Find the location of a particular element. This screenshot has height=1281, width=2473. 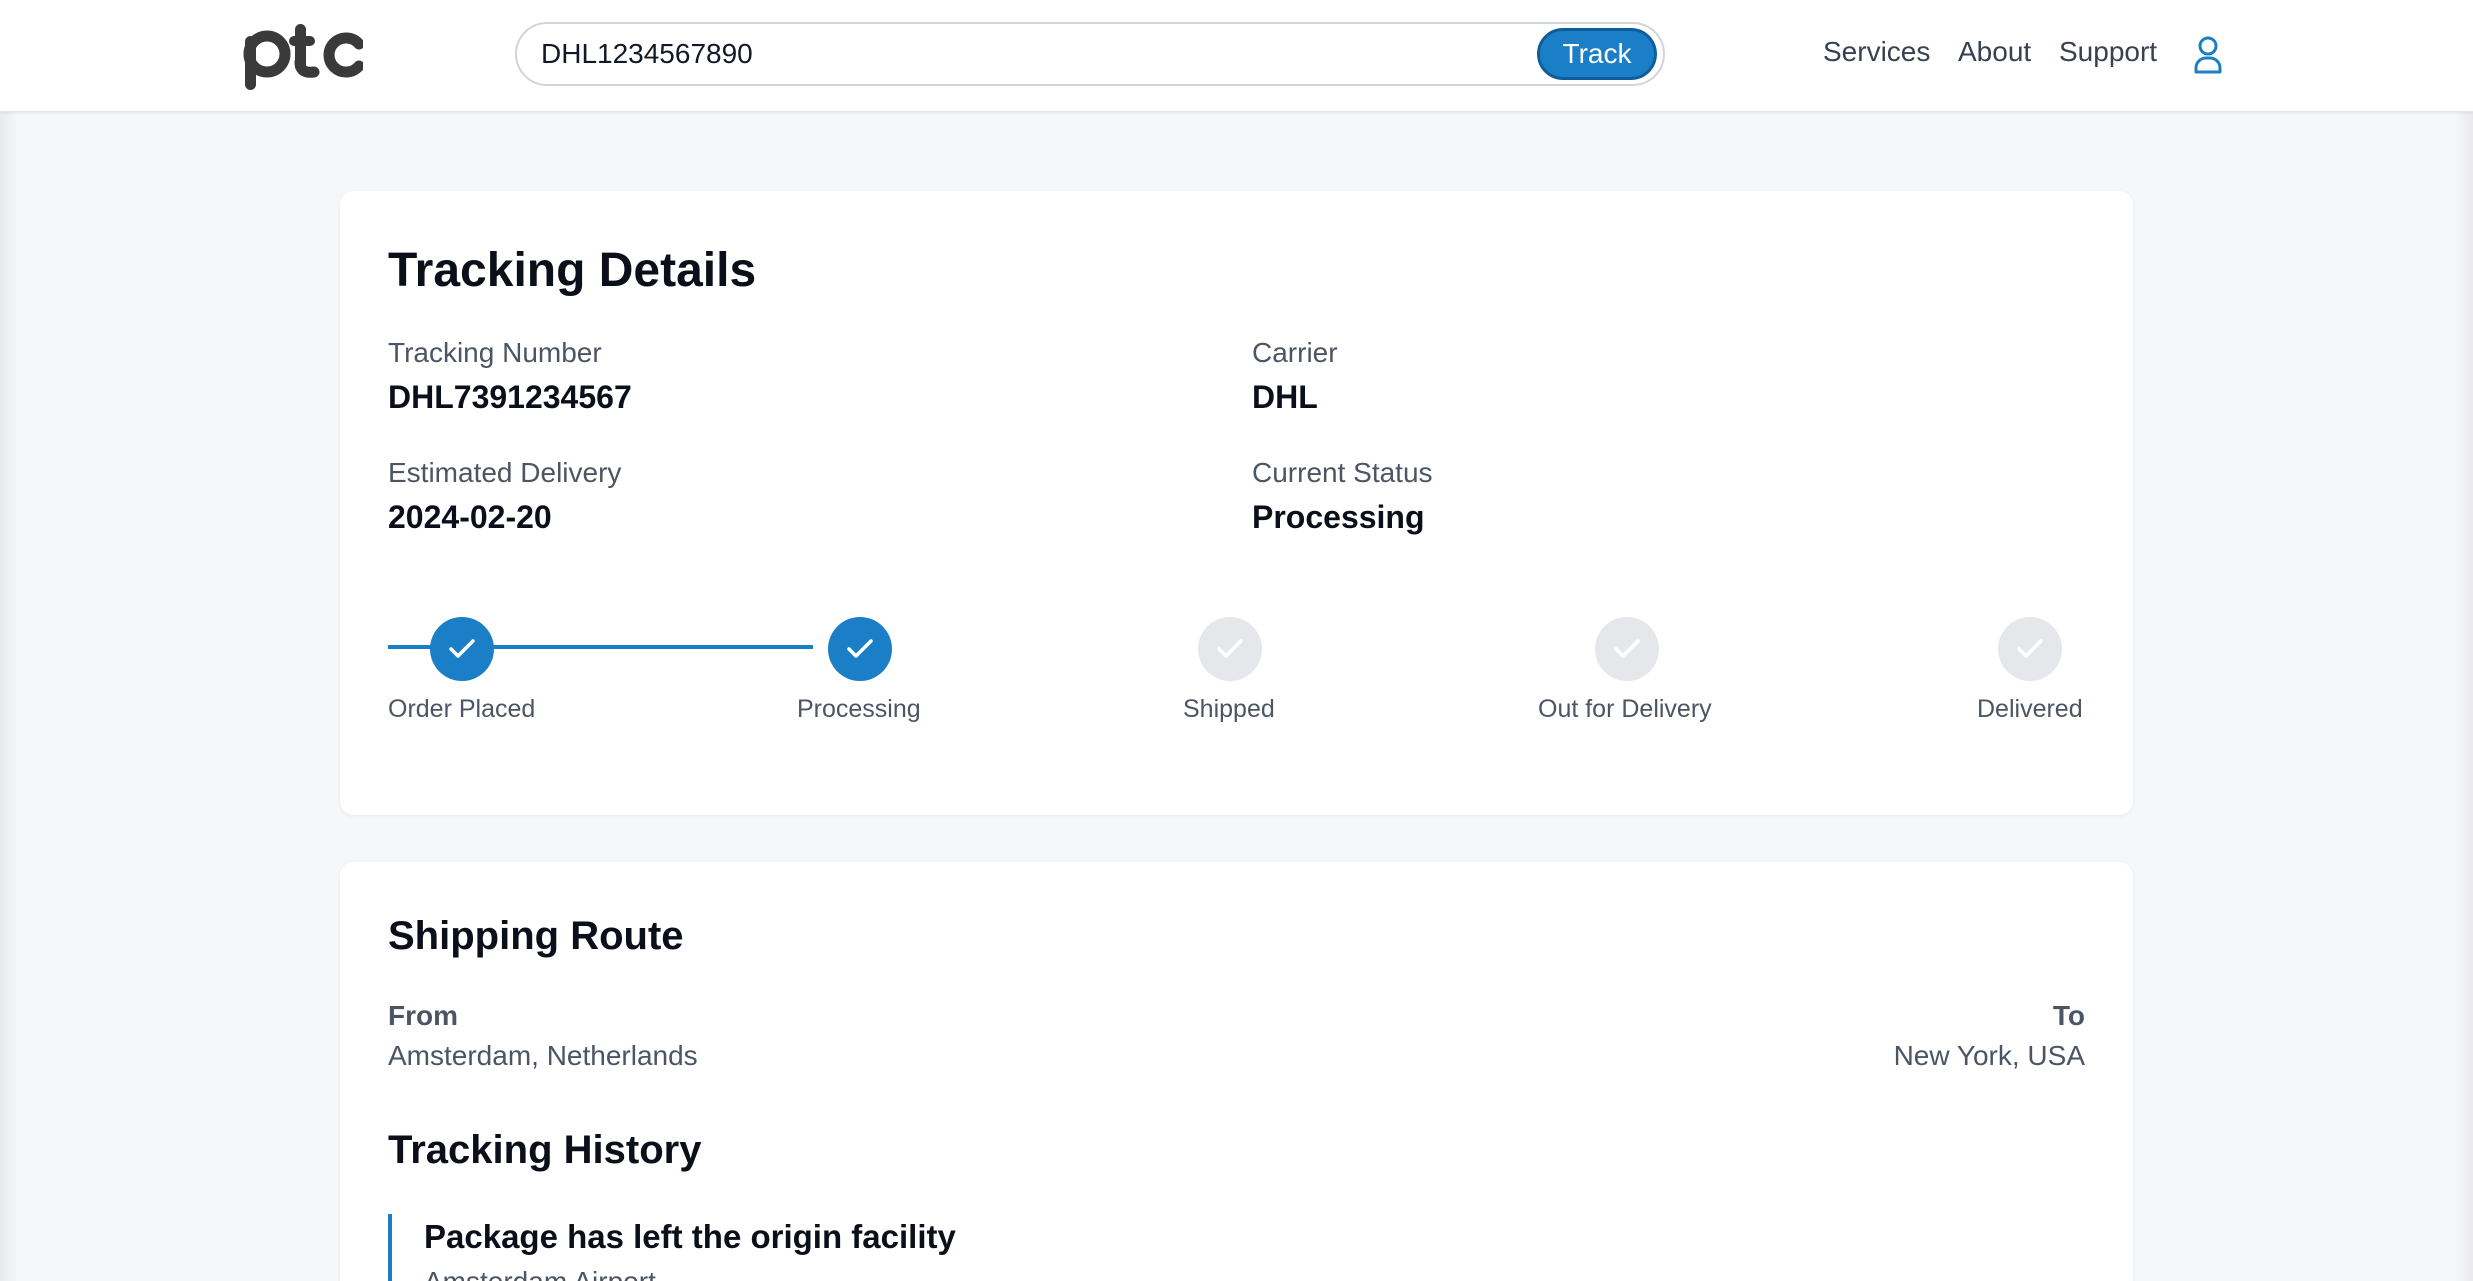

tracking-history-title: Tracking History is located at coordinates (545, 1150).